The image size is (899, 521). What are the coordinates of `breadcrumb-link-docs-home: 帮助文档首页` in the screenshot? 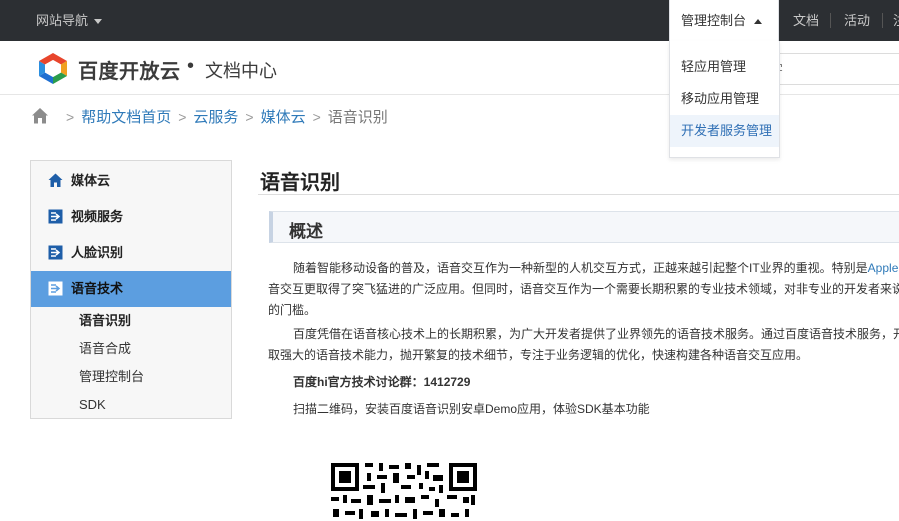 It's located at (126, 117).